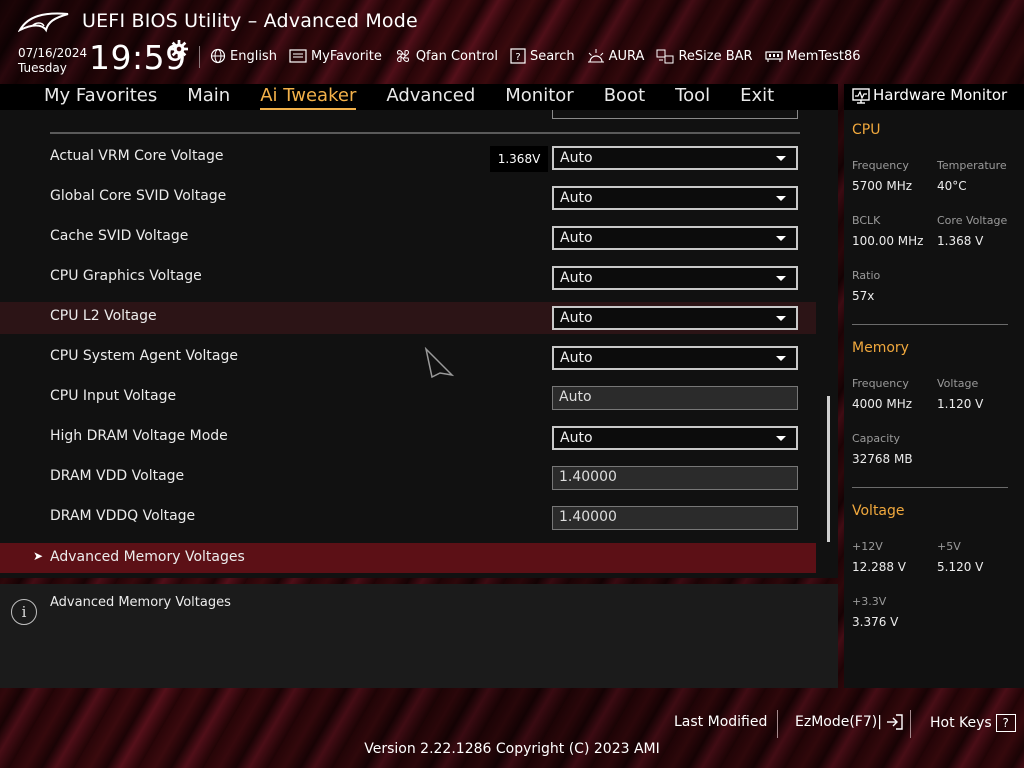  Describe the element at coordinates (430, 97) in the screenshot. I see `tab-advanced: Advanced` at that location.